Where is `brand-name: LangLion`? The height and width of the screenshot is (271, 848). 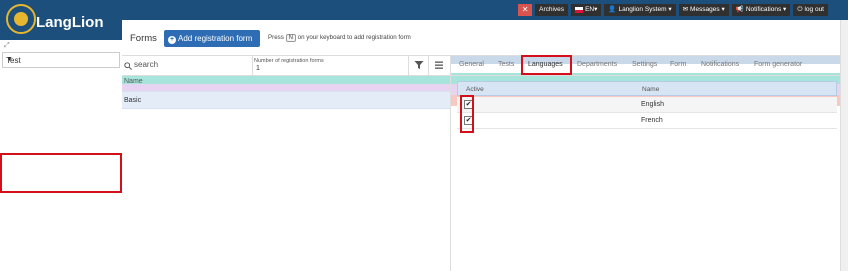 brand-name: LangLion is located at coordinates (70, 22).